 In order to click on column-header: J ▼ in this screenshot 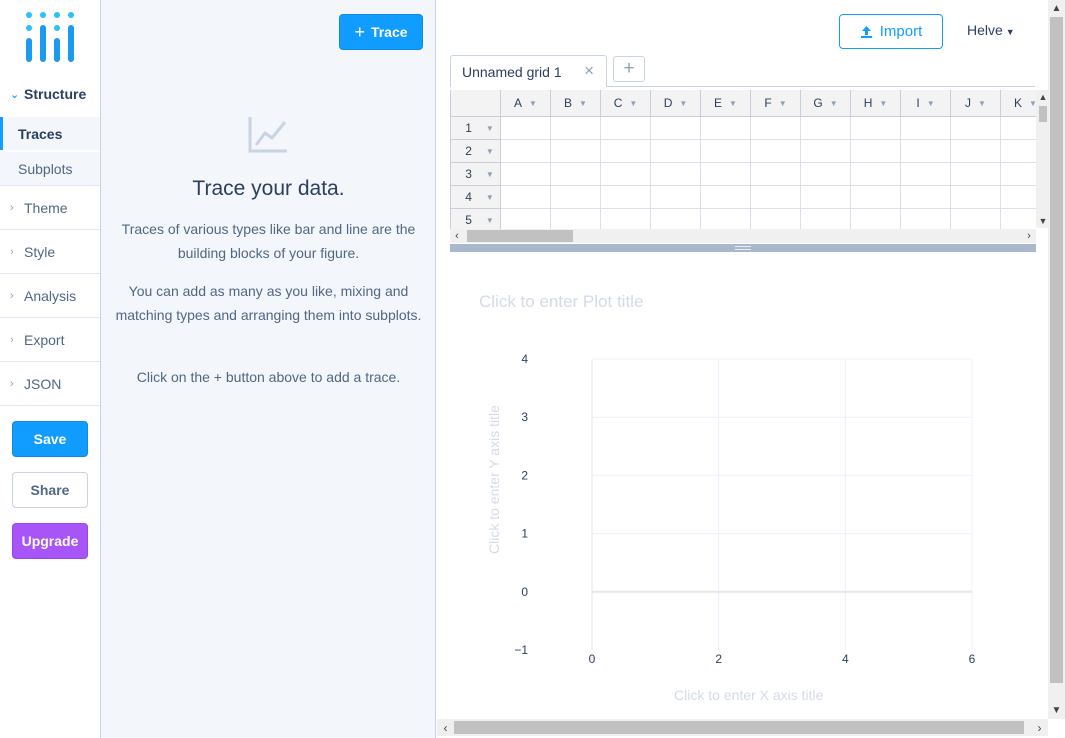, I will do `click(976, 103)`.